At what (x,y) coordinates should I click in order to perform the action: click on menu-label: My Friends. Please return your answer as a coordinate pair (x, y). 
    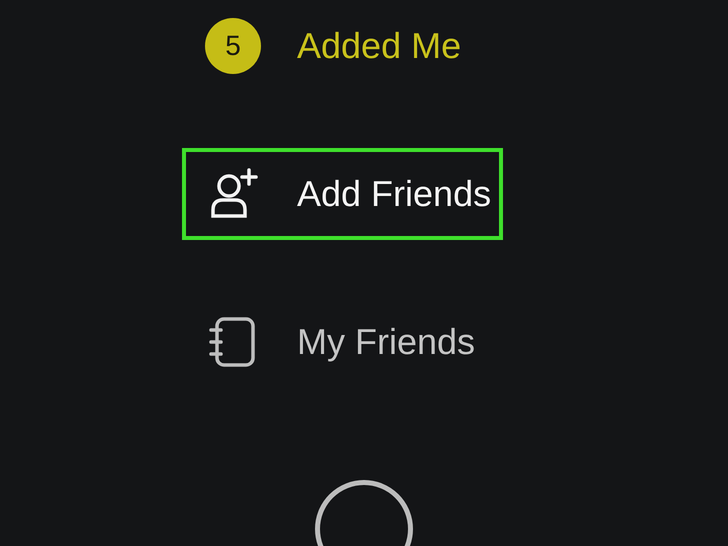
    Looking at the image, I should click on (386, 342).